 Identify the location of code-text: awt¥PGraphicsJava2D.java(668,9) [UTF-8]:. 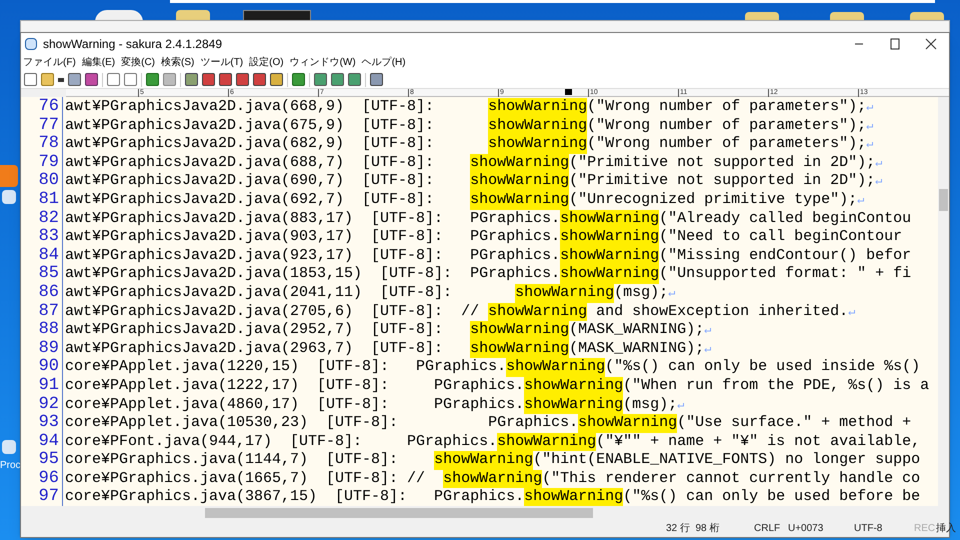
(250, 107).